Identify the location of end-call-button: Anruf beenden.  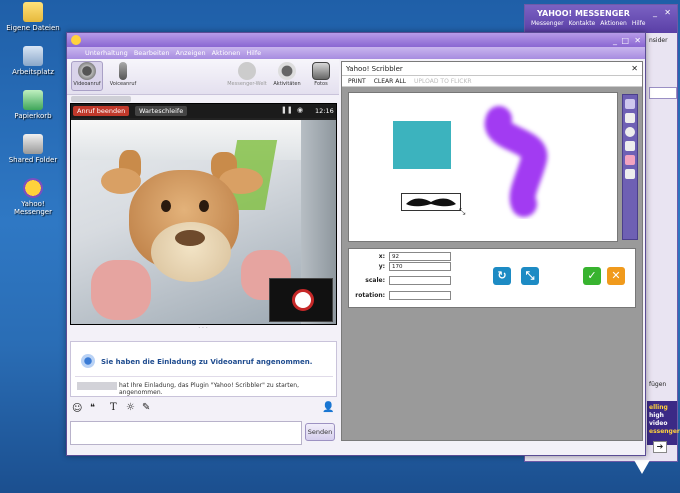
(101, 111).